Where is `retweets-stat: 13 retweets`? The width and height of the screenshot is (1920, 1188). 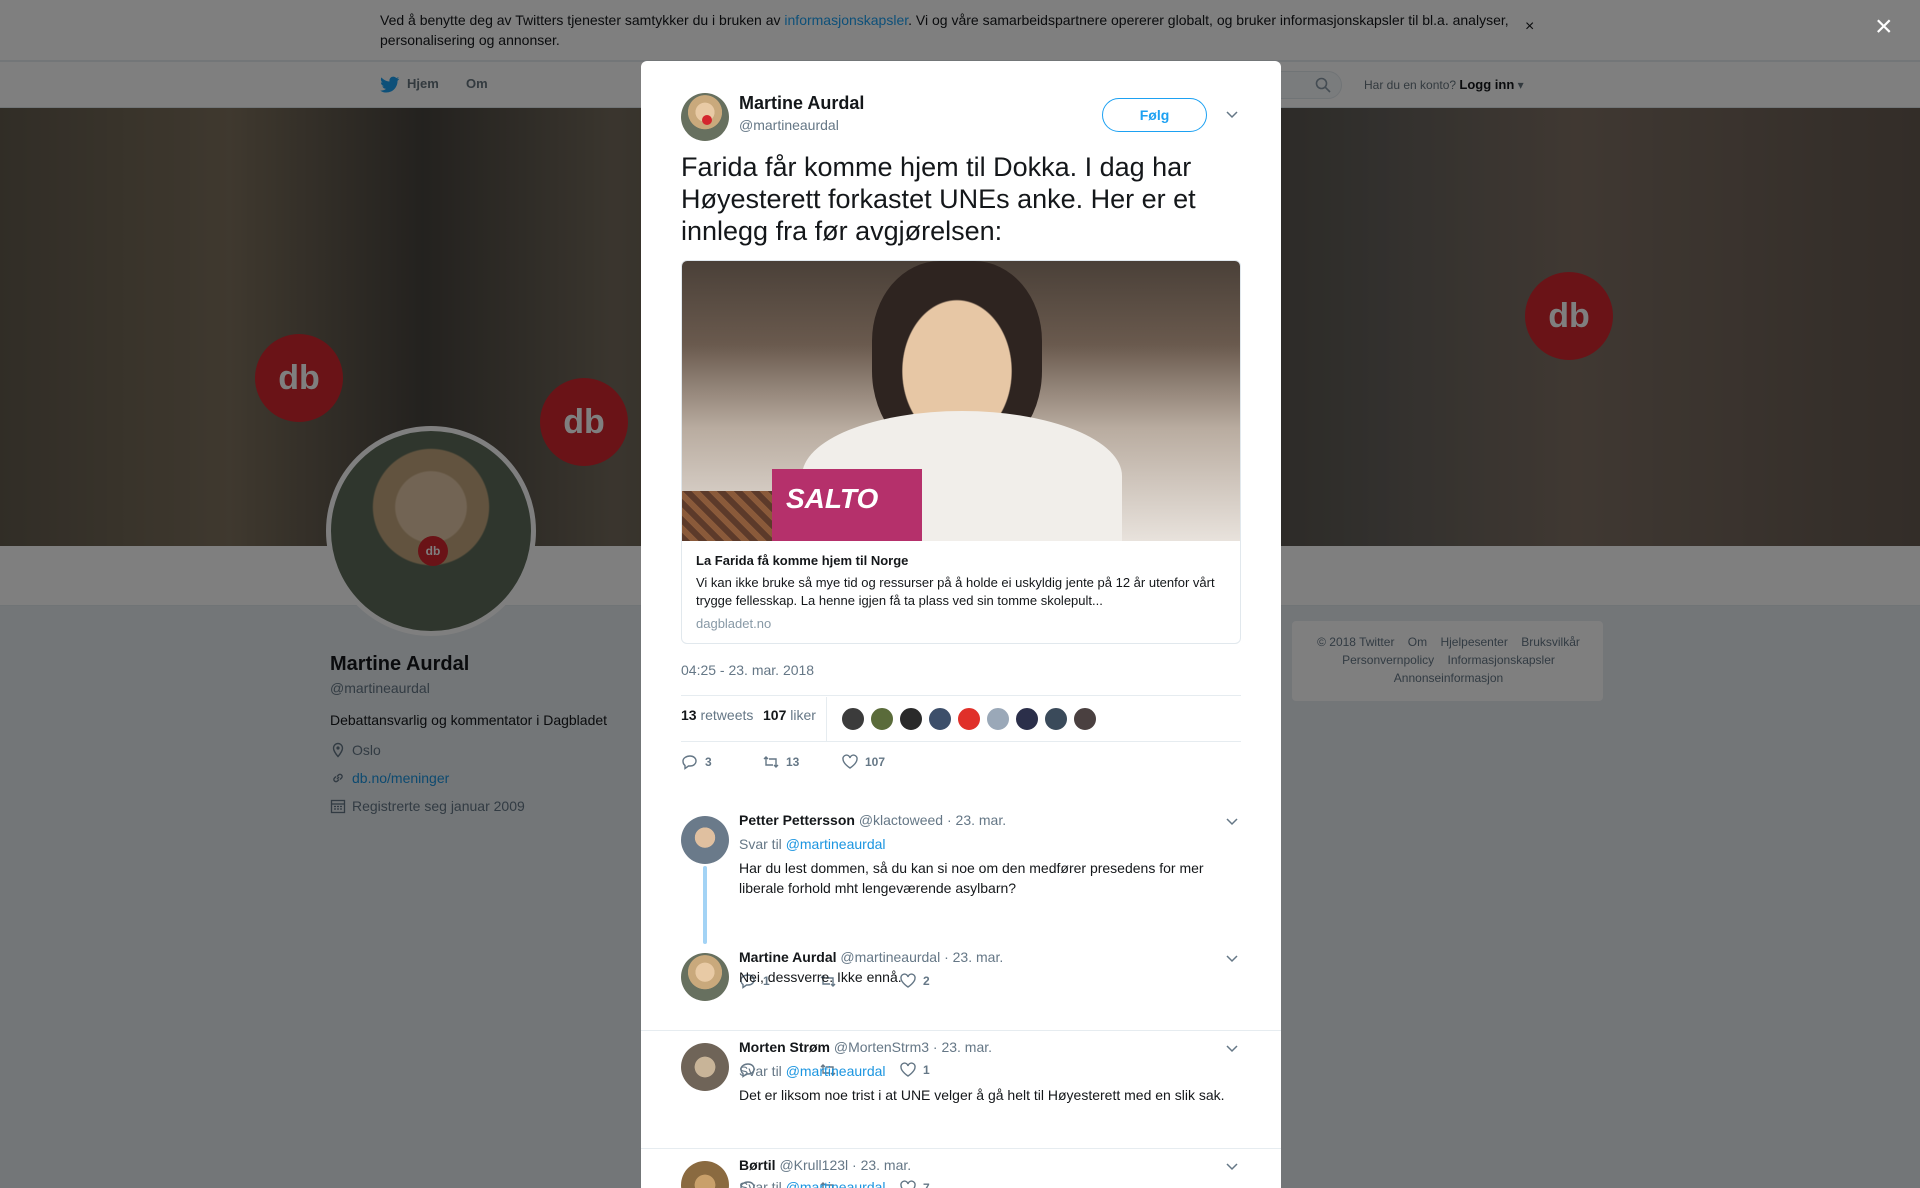 retweets-stat: 13 retweets is located at coordinates (717, 715).